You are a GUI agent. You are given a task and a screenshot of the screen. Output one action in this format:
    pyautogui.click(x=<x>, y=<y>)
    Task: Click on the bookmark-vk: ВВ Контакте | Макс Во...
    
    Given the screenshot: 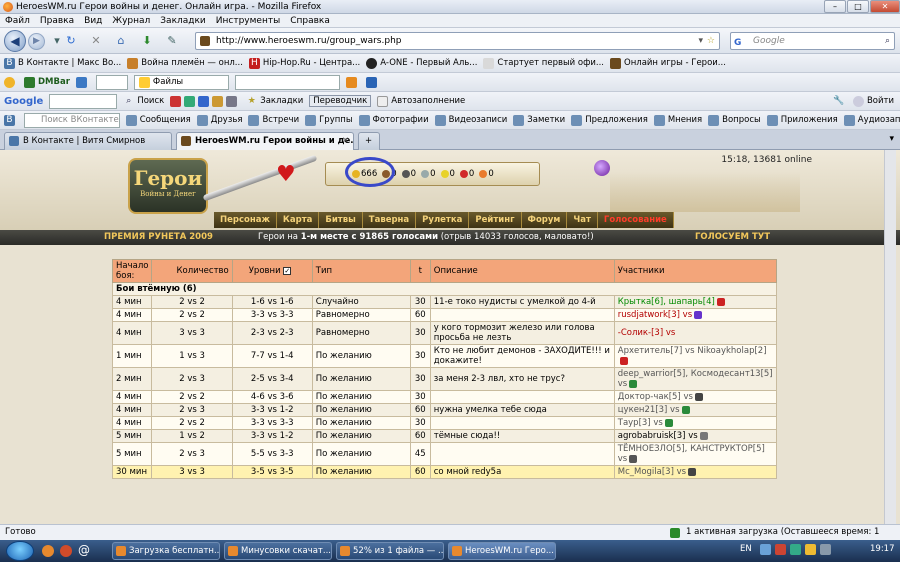 What is the action you would take?
    pyautogui.click(x=62, y=63)
    